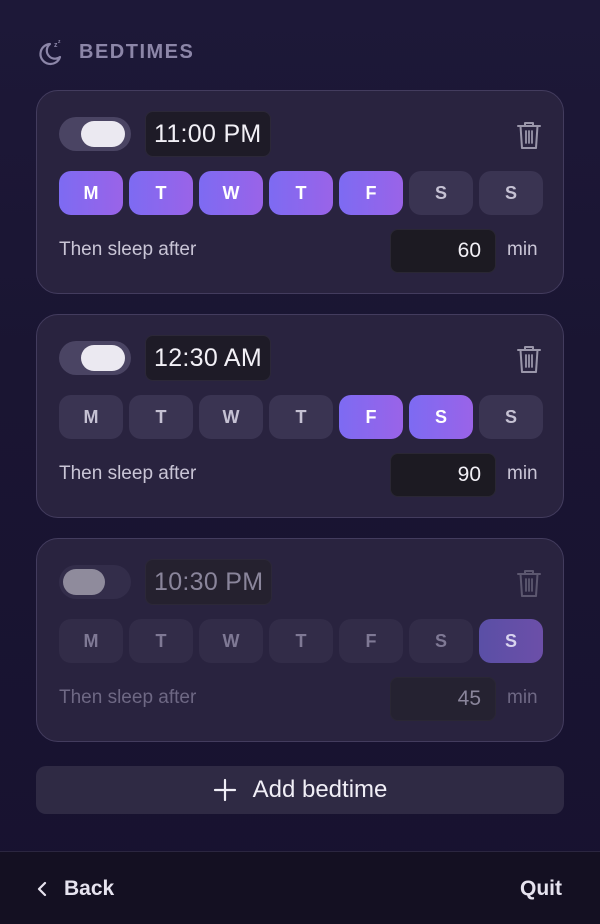 The width and height of the screenshot is (600, 924). I want to click on bedtime-time-field: 12:30 AM, so click(208, 358).